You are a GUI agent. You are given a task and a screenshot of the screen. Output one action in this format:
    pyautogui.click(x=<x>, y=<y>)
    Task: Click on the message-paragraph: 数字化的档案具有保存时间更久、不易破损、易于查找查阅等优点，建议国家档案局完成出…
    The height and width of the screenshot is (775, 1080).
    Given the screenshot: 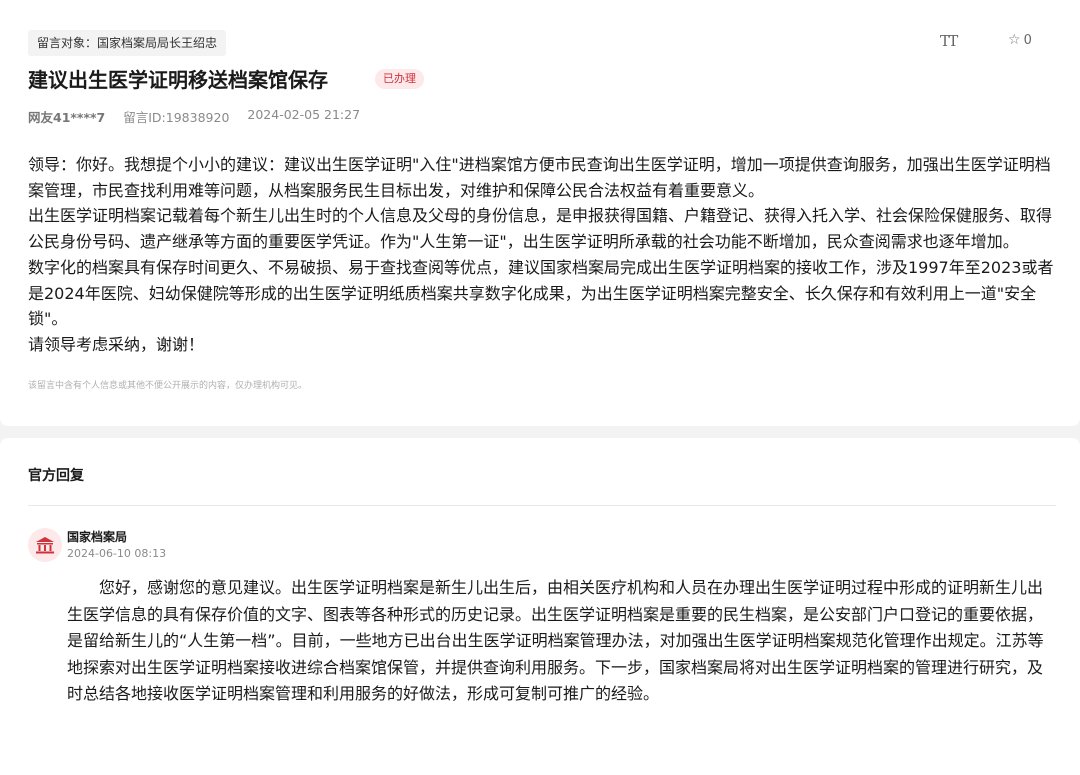 What is the action you would take?
    pyautogui.click(x=541, y=293)
    